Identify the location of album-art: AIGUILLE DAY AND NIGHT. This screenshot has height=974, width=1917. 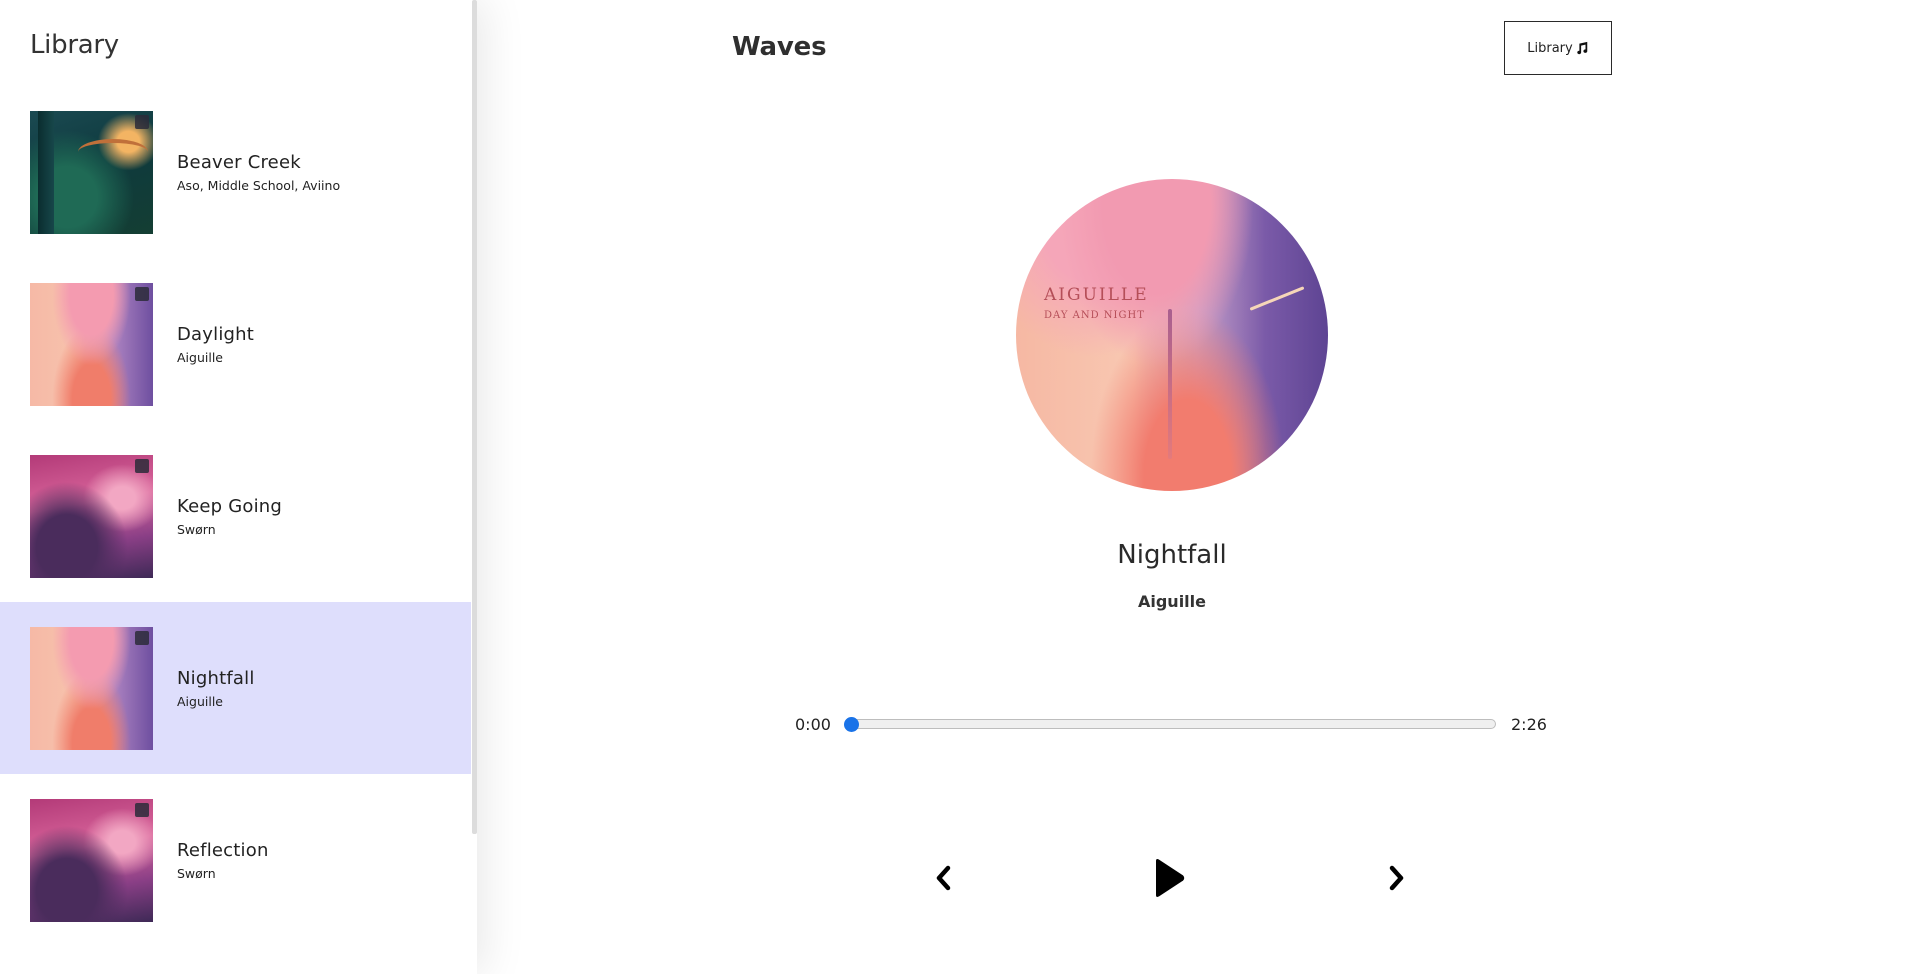
(1172, 335).